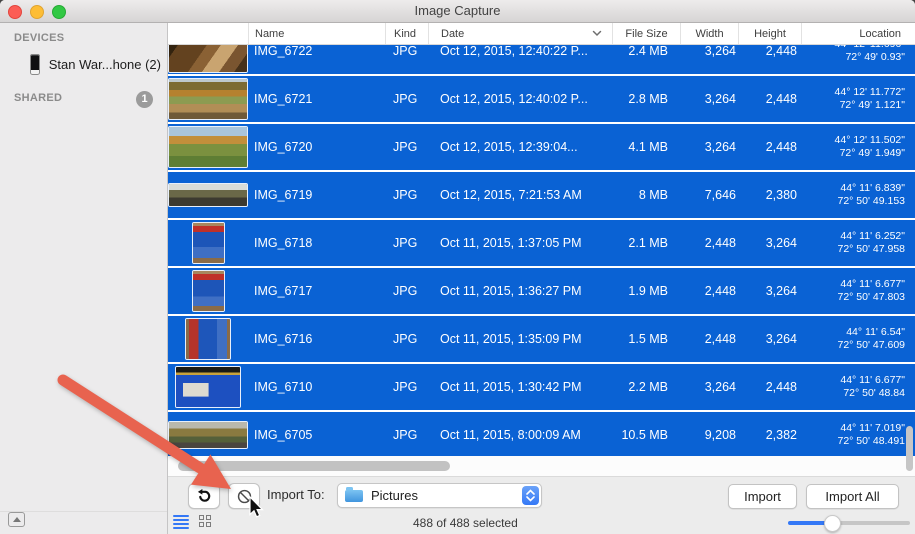 This screenshot has height=534, width=915. What do you see at coordinates (781, 195) in the screenshot?
I see `photo-height: 2,380` at bounding box center [781, 195].